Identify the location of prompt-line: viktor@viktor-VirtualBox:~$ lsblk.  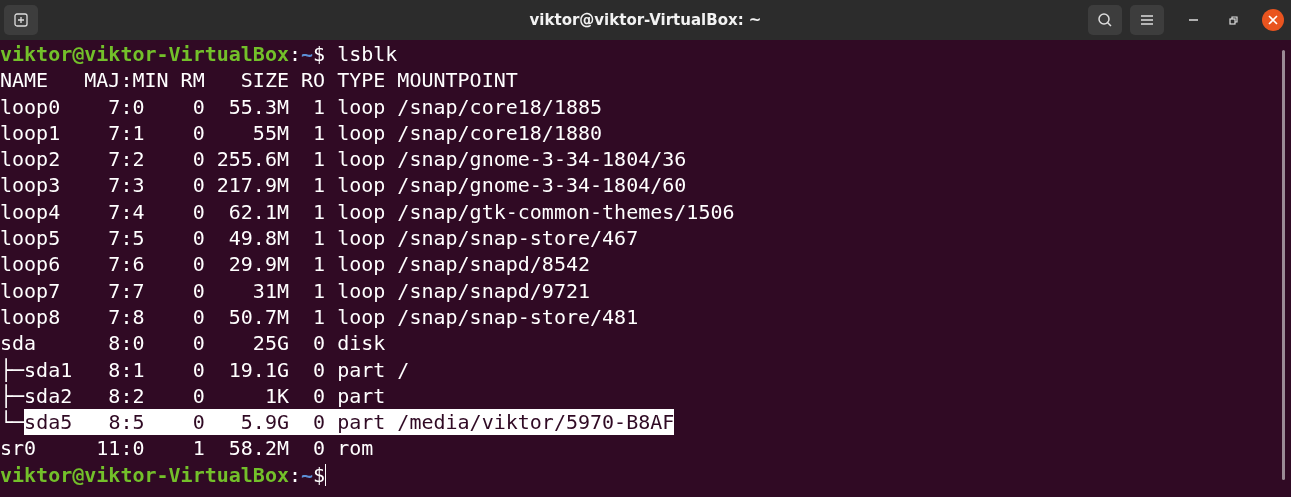
(199, 54).